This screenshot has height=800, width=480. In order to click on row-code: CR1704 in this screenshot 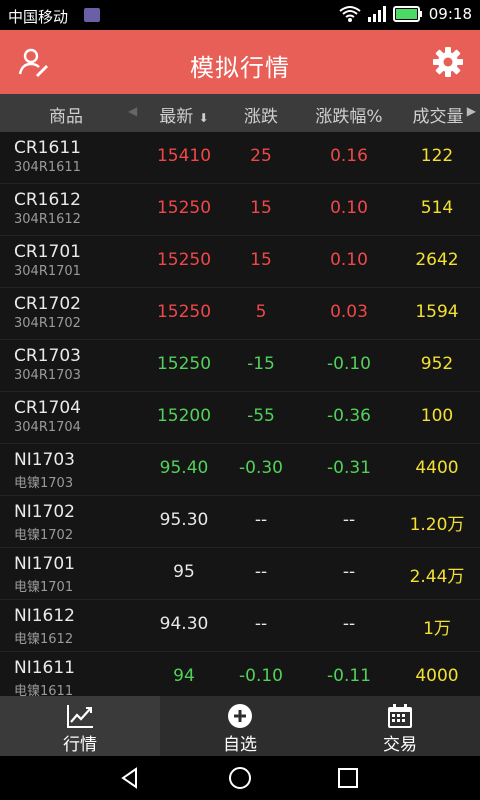, I will do `click(47, 408)`.